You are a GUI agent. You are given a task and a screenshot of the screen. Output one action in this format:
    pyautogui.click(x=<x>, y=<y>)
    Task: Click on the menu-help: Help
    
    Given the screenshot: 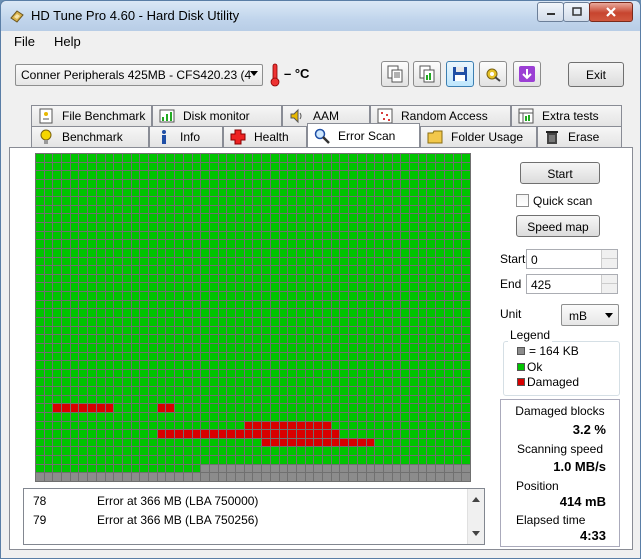 What is the action you would take?
    pyautogui.click(x=67, y=41)
    